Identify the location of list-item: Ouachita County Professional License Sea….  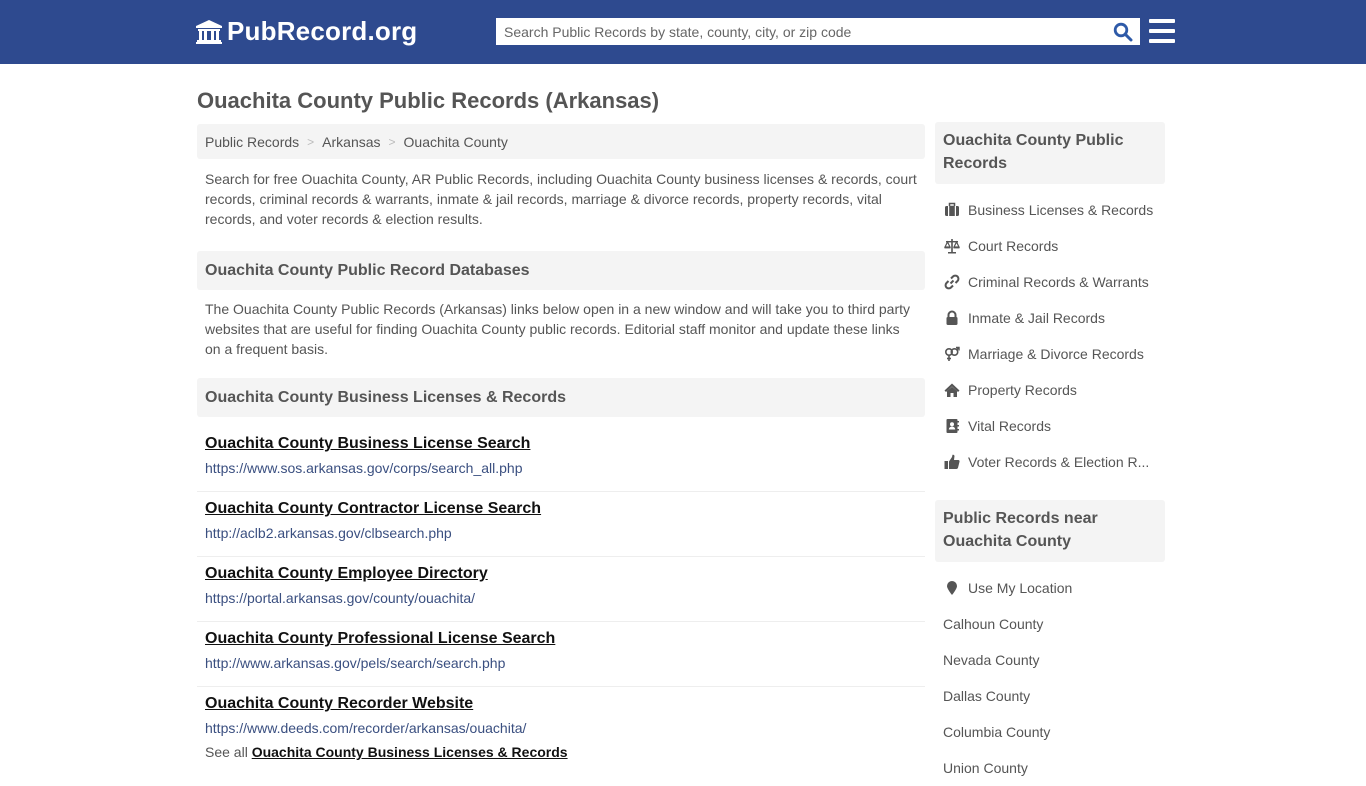
(561, 654).